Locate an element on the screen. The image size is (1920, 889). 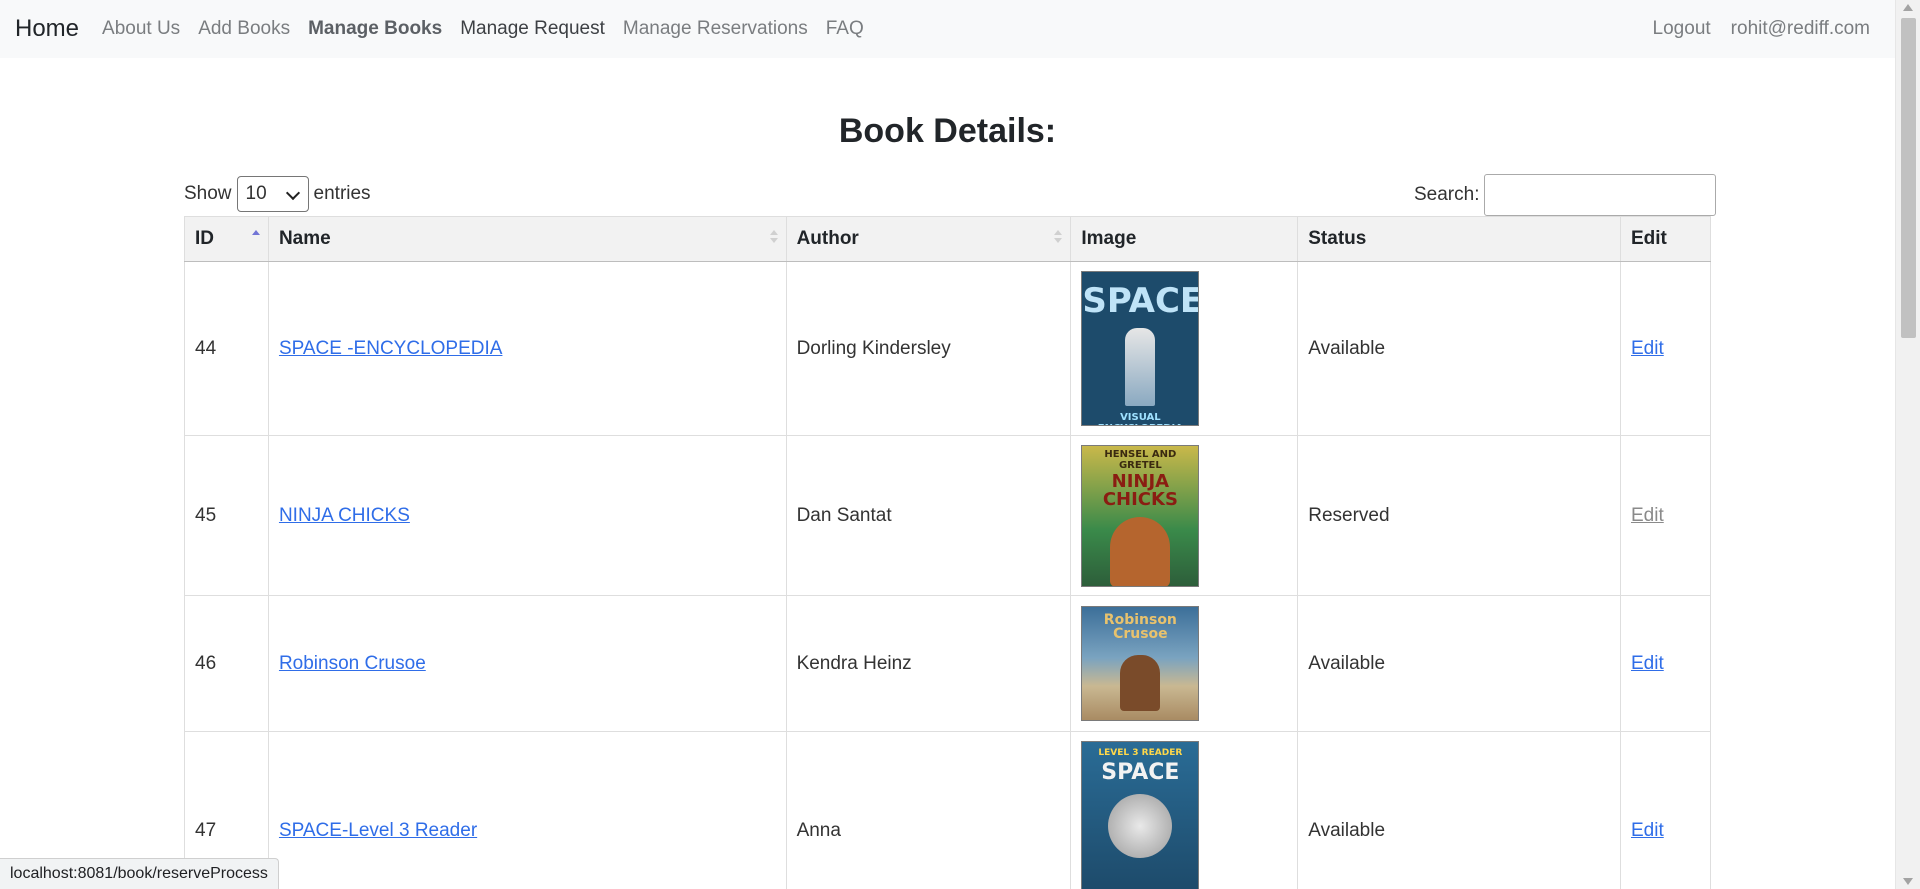
nav-about-us: About Us is located at coordinates (141, 29).